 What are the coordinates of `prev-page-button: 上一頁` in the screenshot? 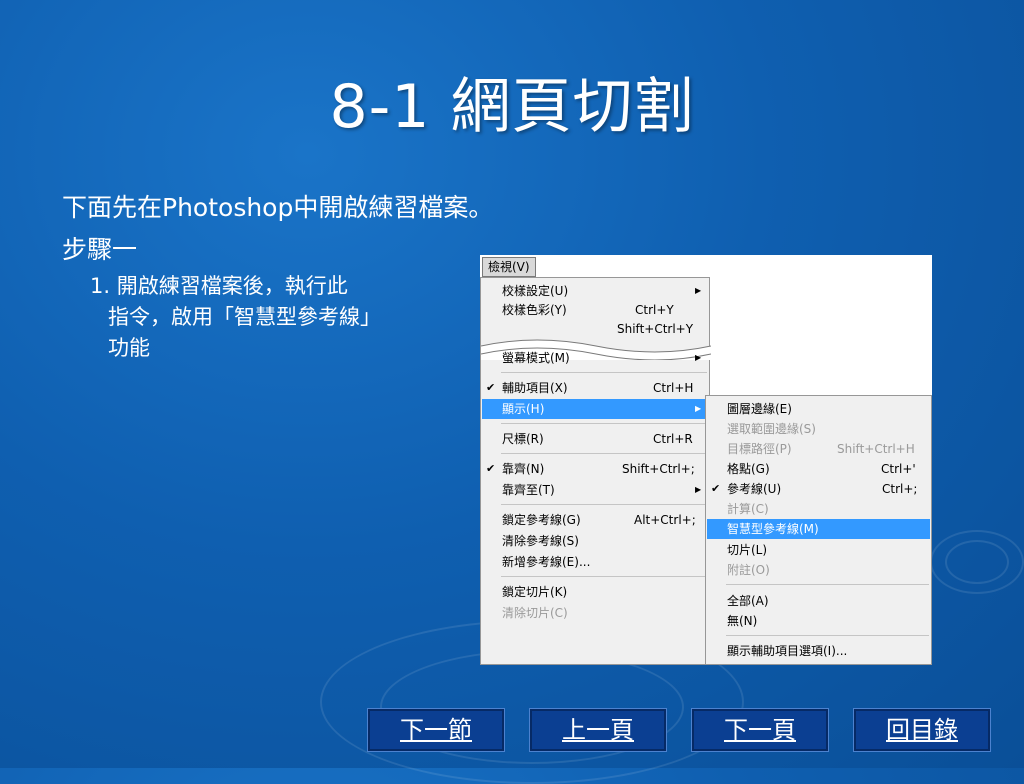 It's located at (598, 730).